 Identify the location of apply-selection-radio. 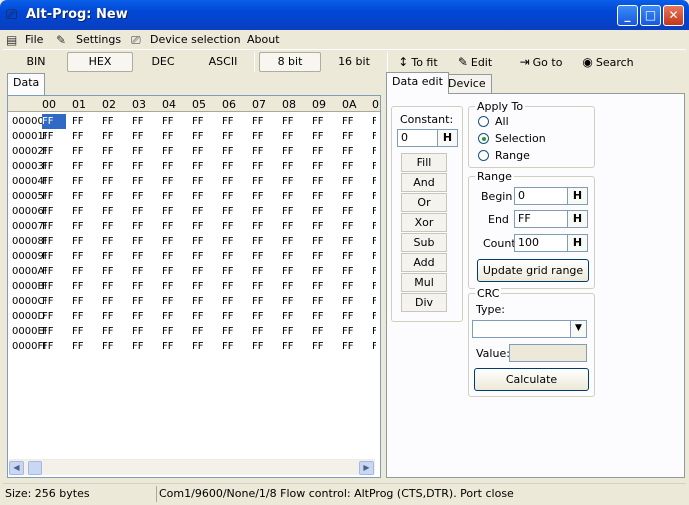
(483, 138).